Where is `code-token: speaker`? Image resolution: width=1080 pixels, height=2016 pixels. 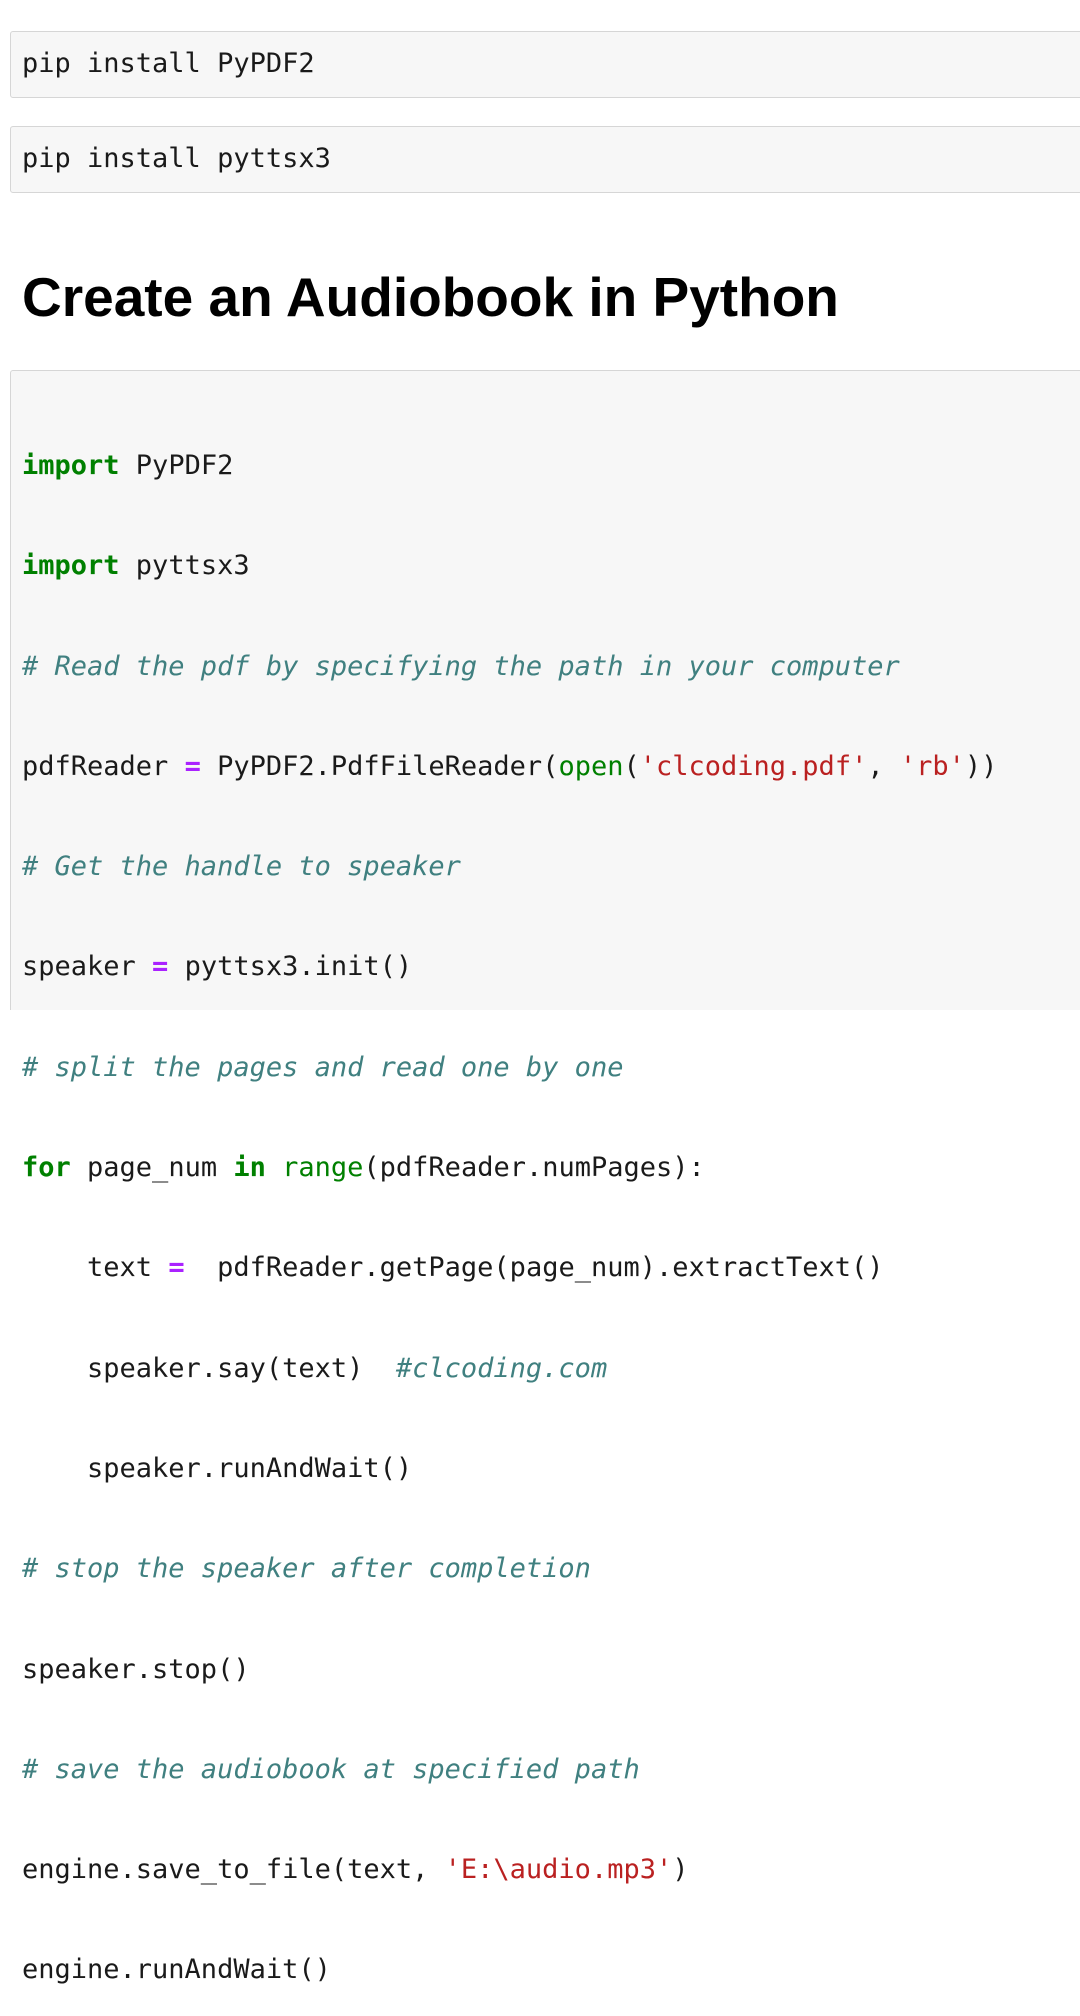
code-token: speaker is located at coordinates (87, 967).